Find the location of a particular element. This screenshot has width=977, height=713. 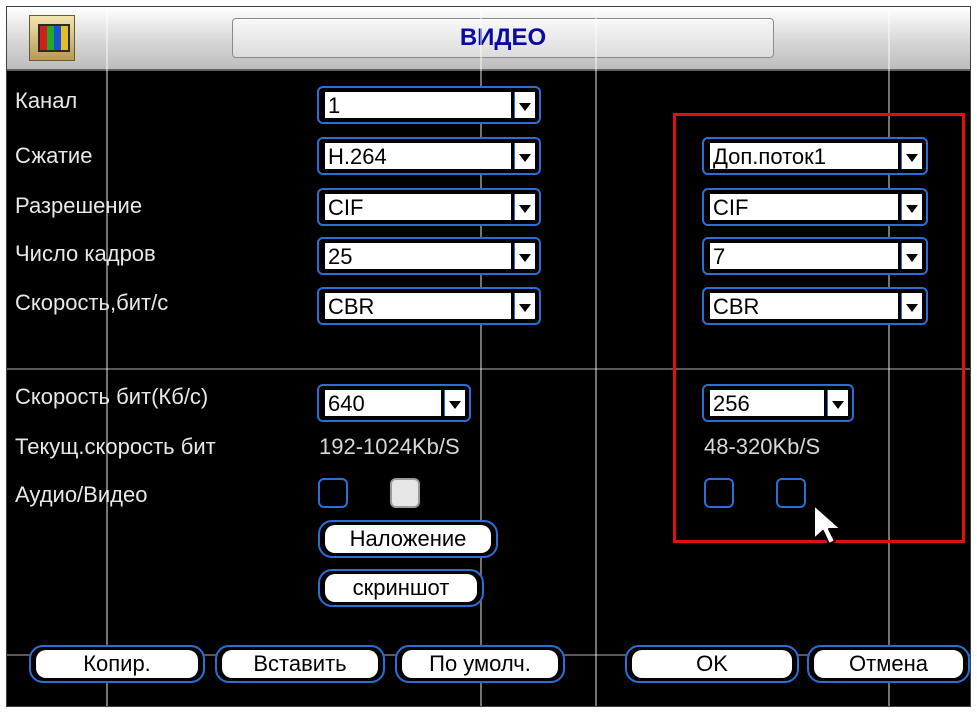

current-bitrate-value: 192-1024Kb/S is located at coordinates (389, 446).